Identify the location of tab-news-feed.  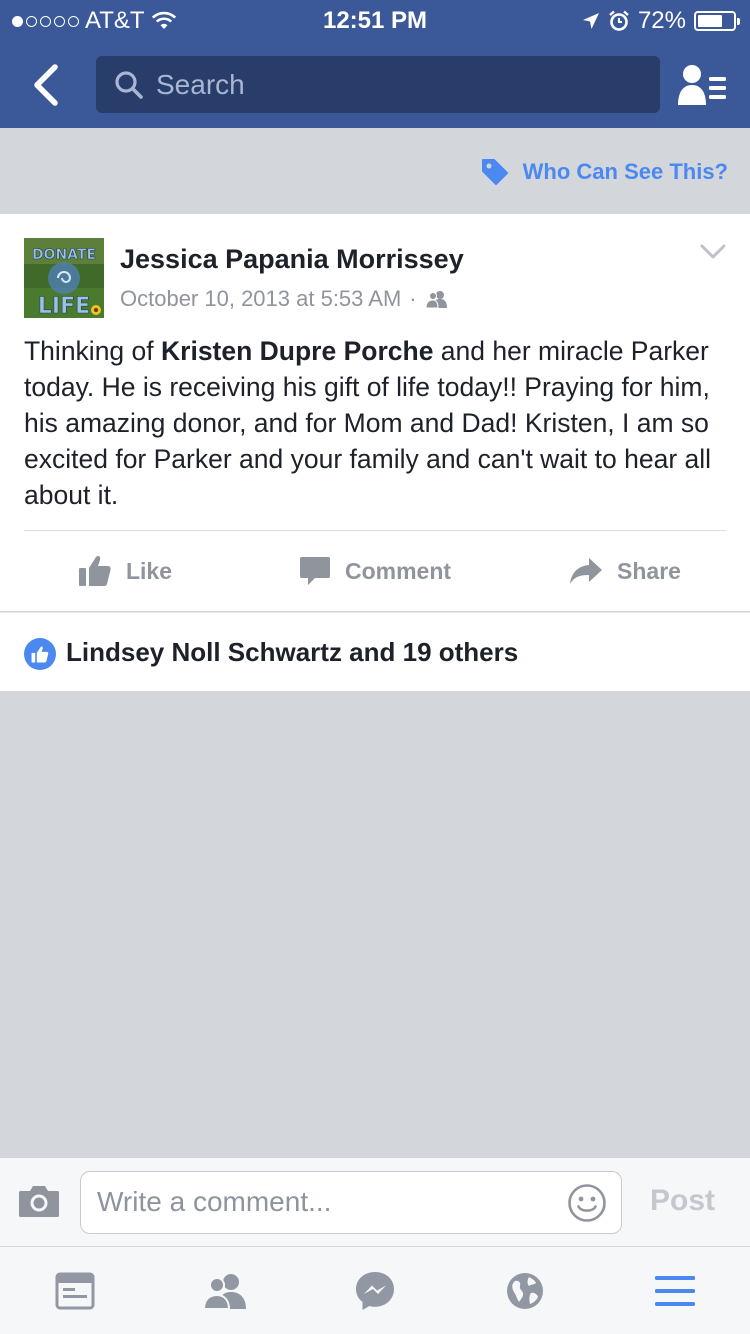
(75, 1290).